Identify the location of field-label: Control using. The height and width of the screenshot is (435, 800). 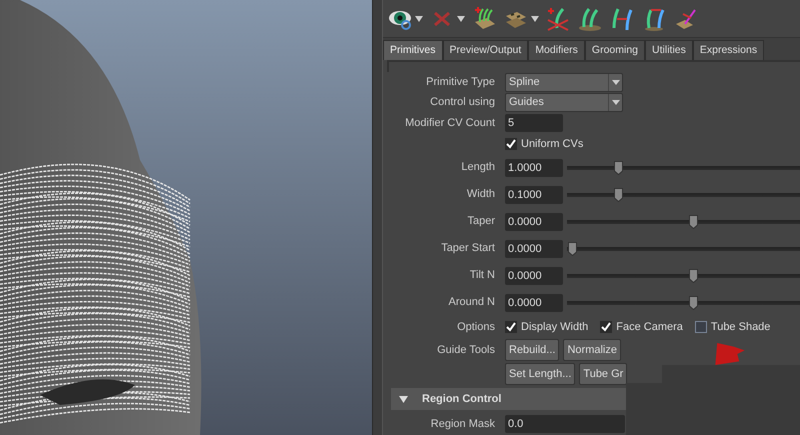
(462, 102).